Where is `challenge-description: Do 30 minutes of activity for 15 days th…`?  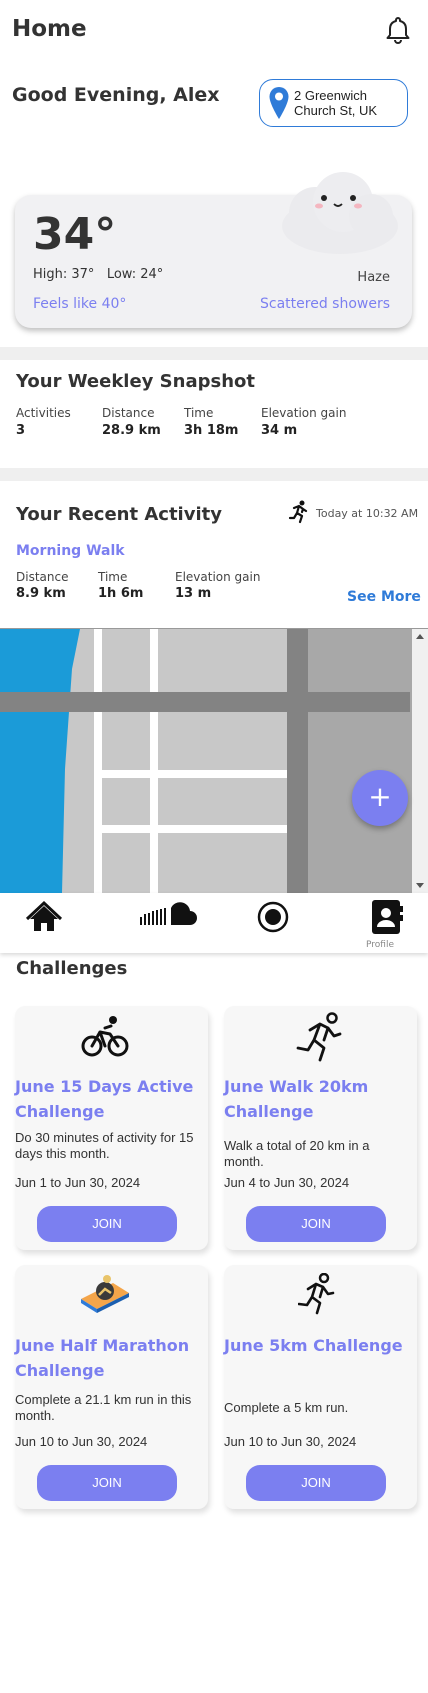
challenge-description: Do 30 minutes of activity for 15 days th… is located at coordinates (104, 1145).